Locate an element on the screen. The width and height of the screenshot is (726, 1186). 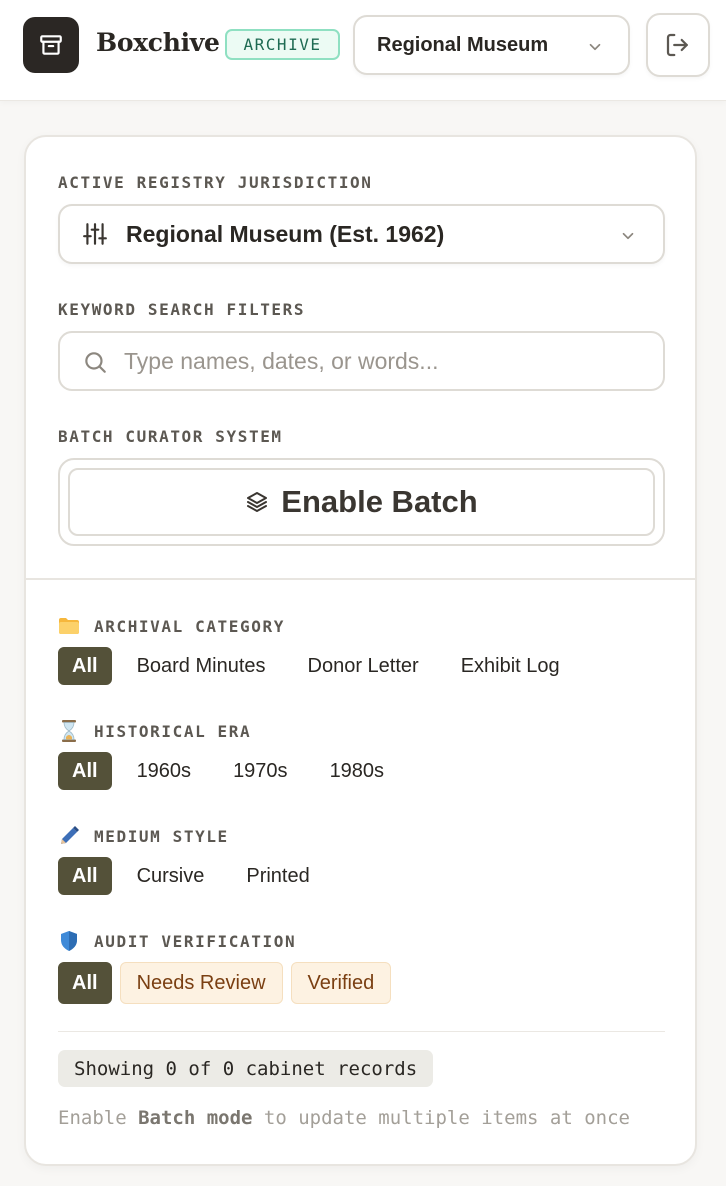
search-input is located at coordinates (384, 361).